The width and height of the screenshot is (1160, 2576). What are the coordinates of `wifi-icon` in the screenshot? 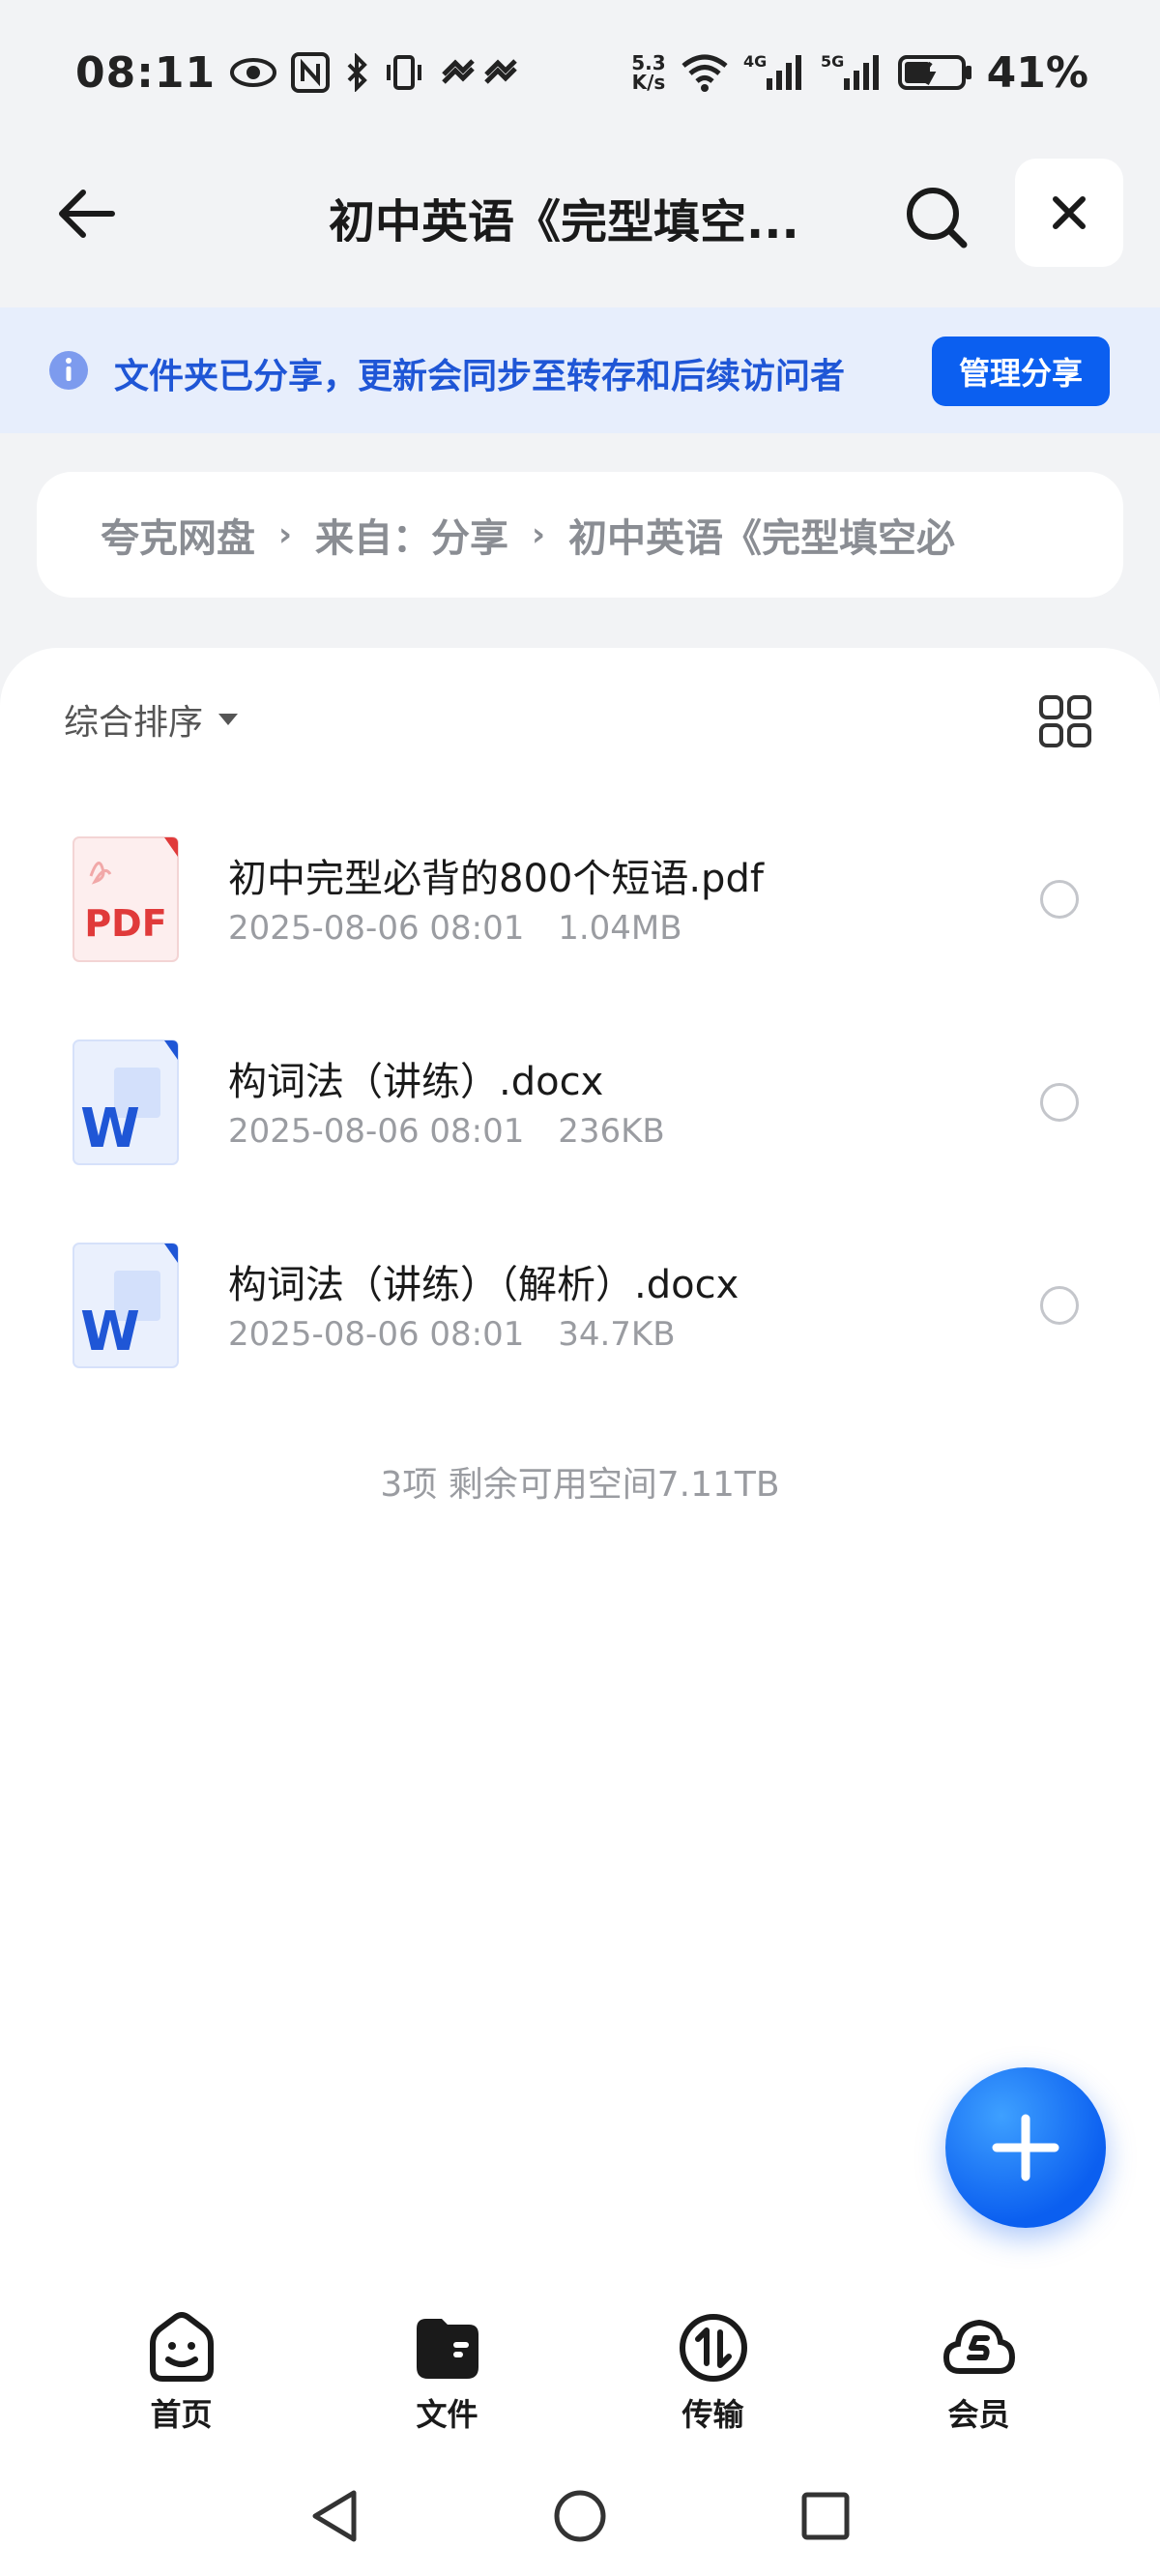 It's located at (705, 72).